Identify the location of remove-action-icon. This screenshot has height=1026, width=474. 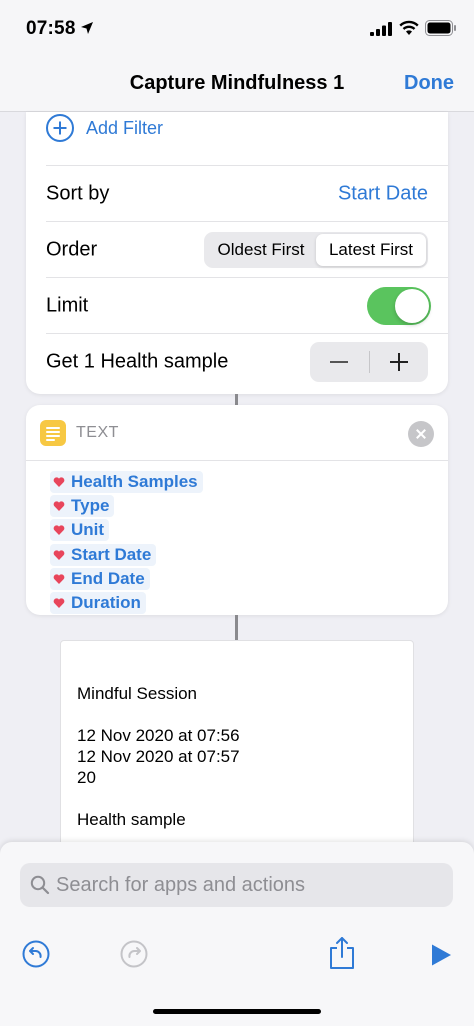
(421, 434).